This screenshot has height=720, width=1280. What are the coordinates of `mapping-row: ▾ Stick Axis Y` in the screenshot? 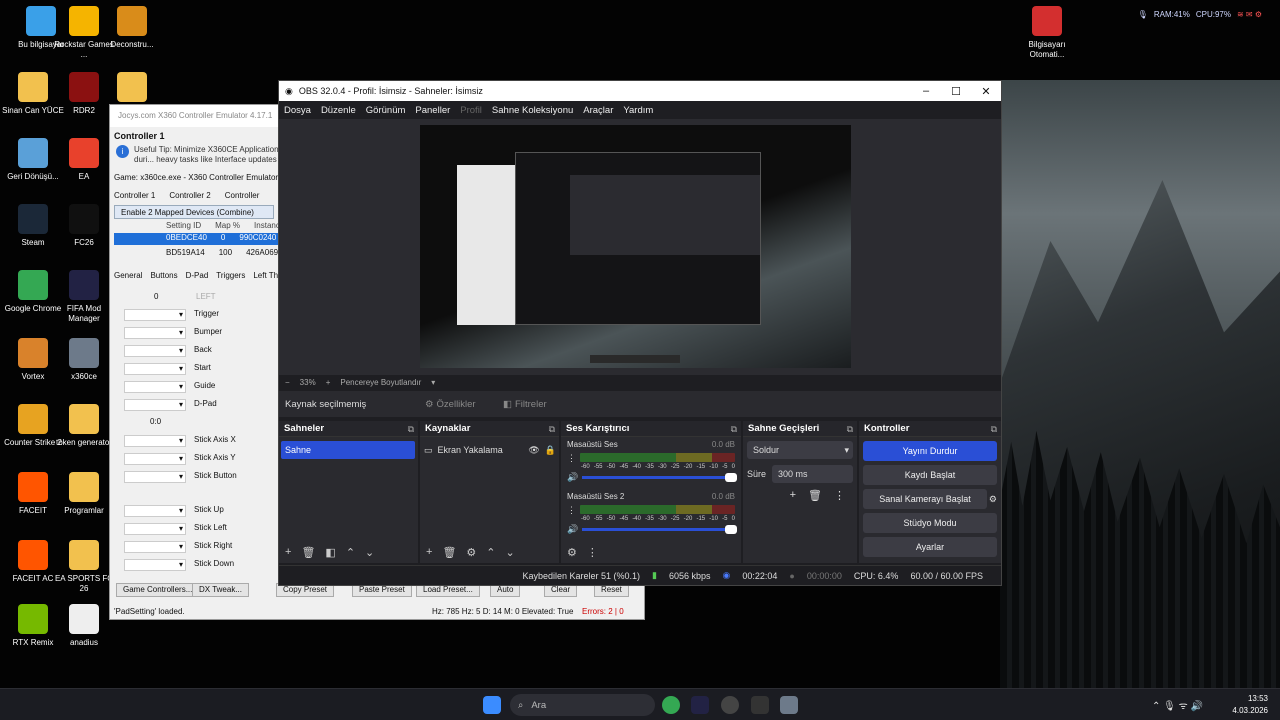 It's located at (180, 459).